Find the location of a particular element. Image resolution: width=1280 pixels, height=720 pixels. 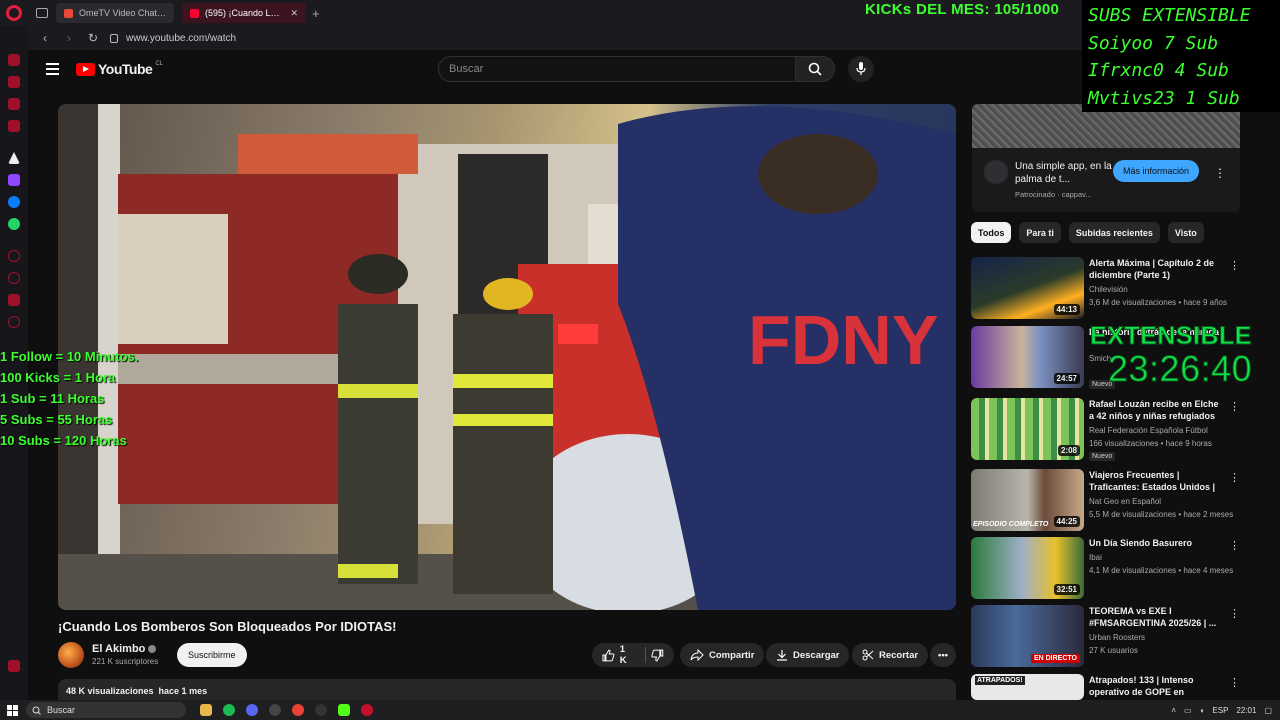

video-thumbnail: 32:51 is located at coordinates (1027, 568).